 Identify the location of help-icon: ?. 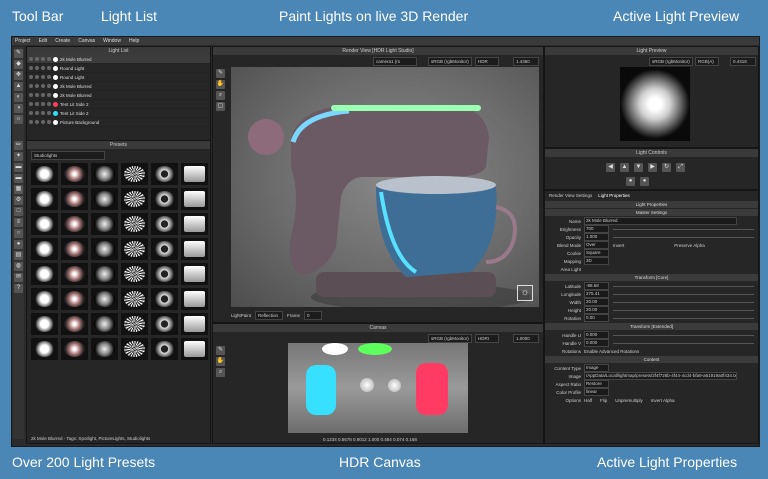
(18, 288).